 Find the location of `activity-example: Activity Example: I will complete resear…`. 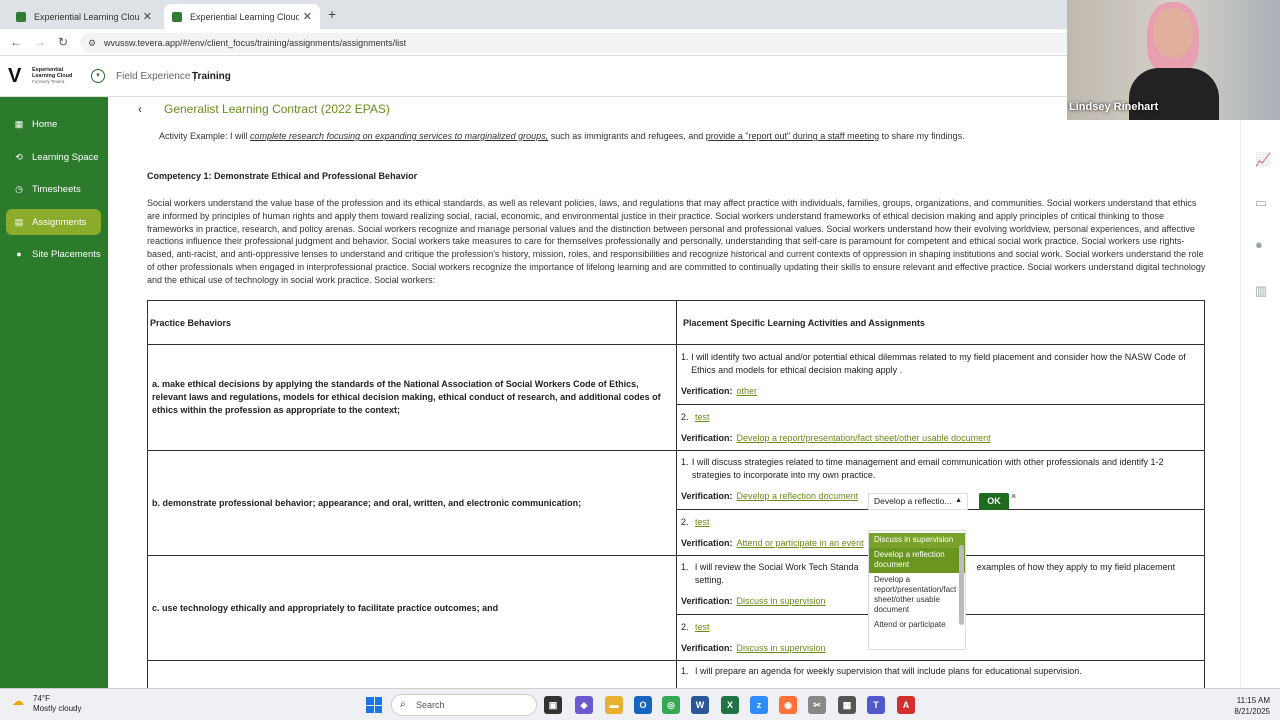

activity-example: Activity Example: I will complete resear… is located at coordinates (694, 136).